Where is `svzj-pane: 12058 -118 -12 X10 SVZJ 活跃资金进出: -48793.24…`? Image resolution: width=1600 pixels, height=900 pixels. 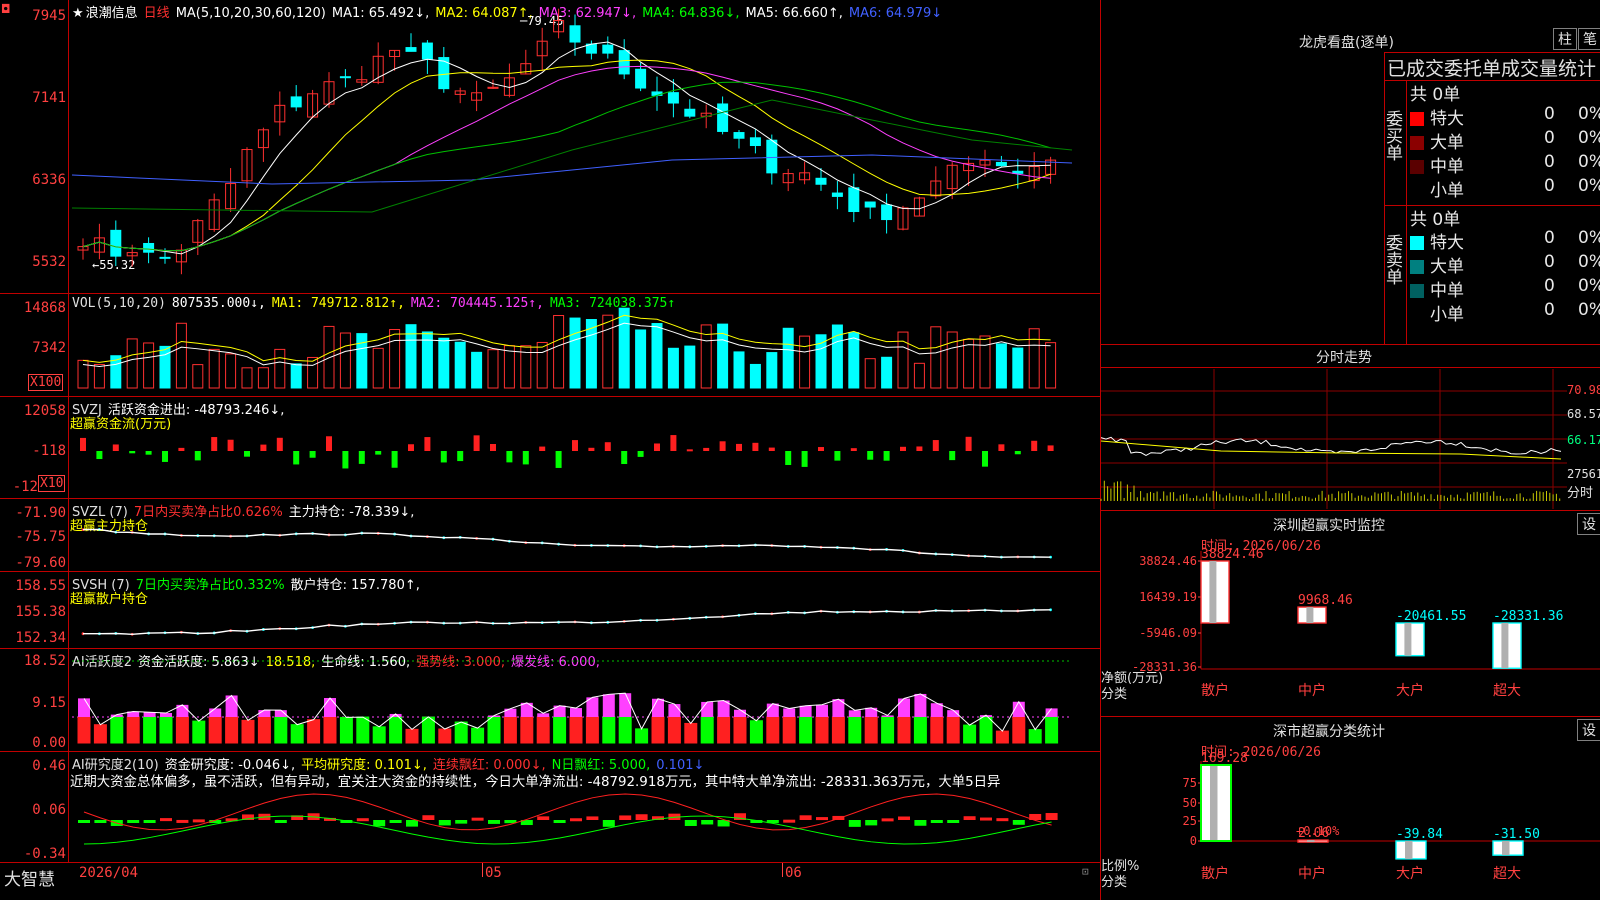 svzj-pane: 12058 -118 -12 X10 SVZJ 活跃资金进出: -48793.24… is located at coordinates (550, 448).